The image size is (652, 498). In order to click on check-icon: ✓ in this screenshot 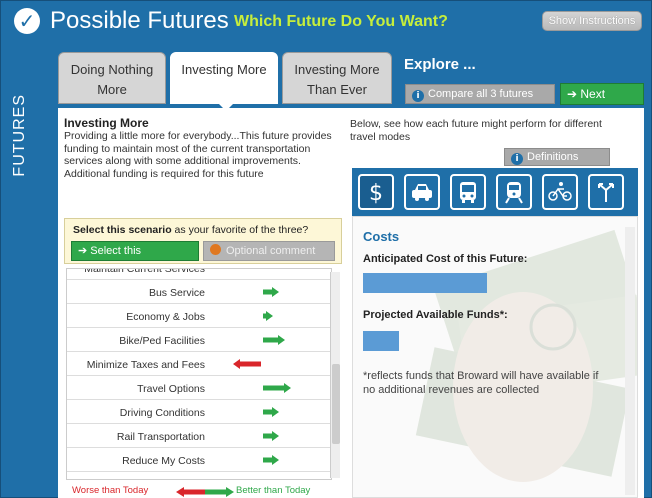, I will do `click(27, 21)`.